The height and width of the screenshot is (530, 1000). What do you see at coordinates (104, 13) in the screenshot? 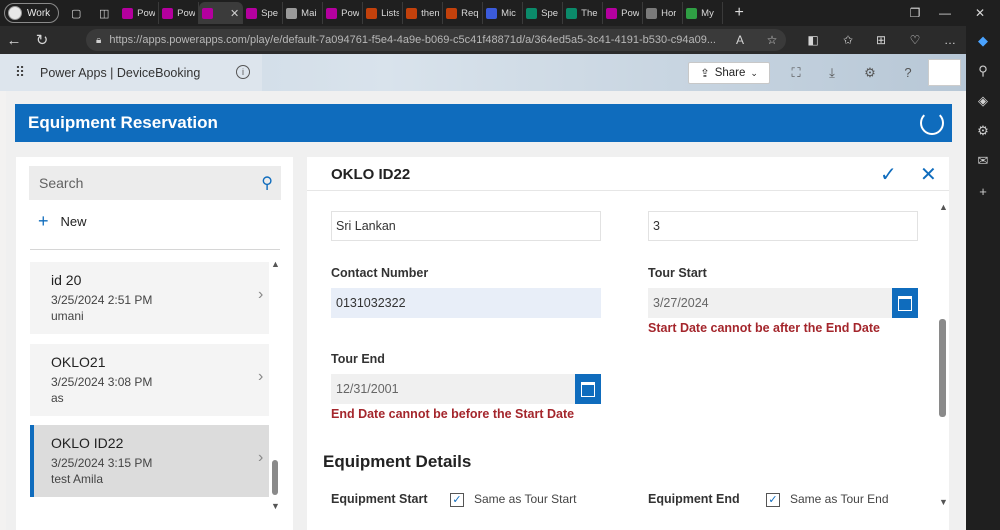
I see `tab-actions-icon: ◫` at bounding box center [104, 13].